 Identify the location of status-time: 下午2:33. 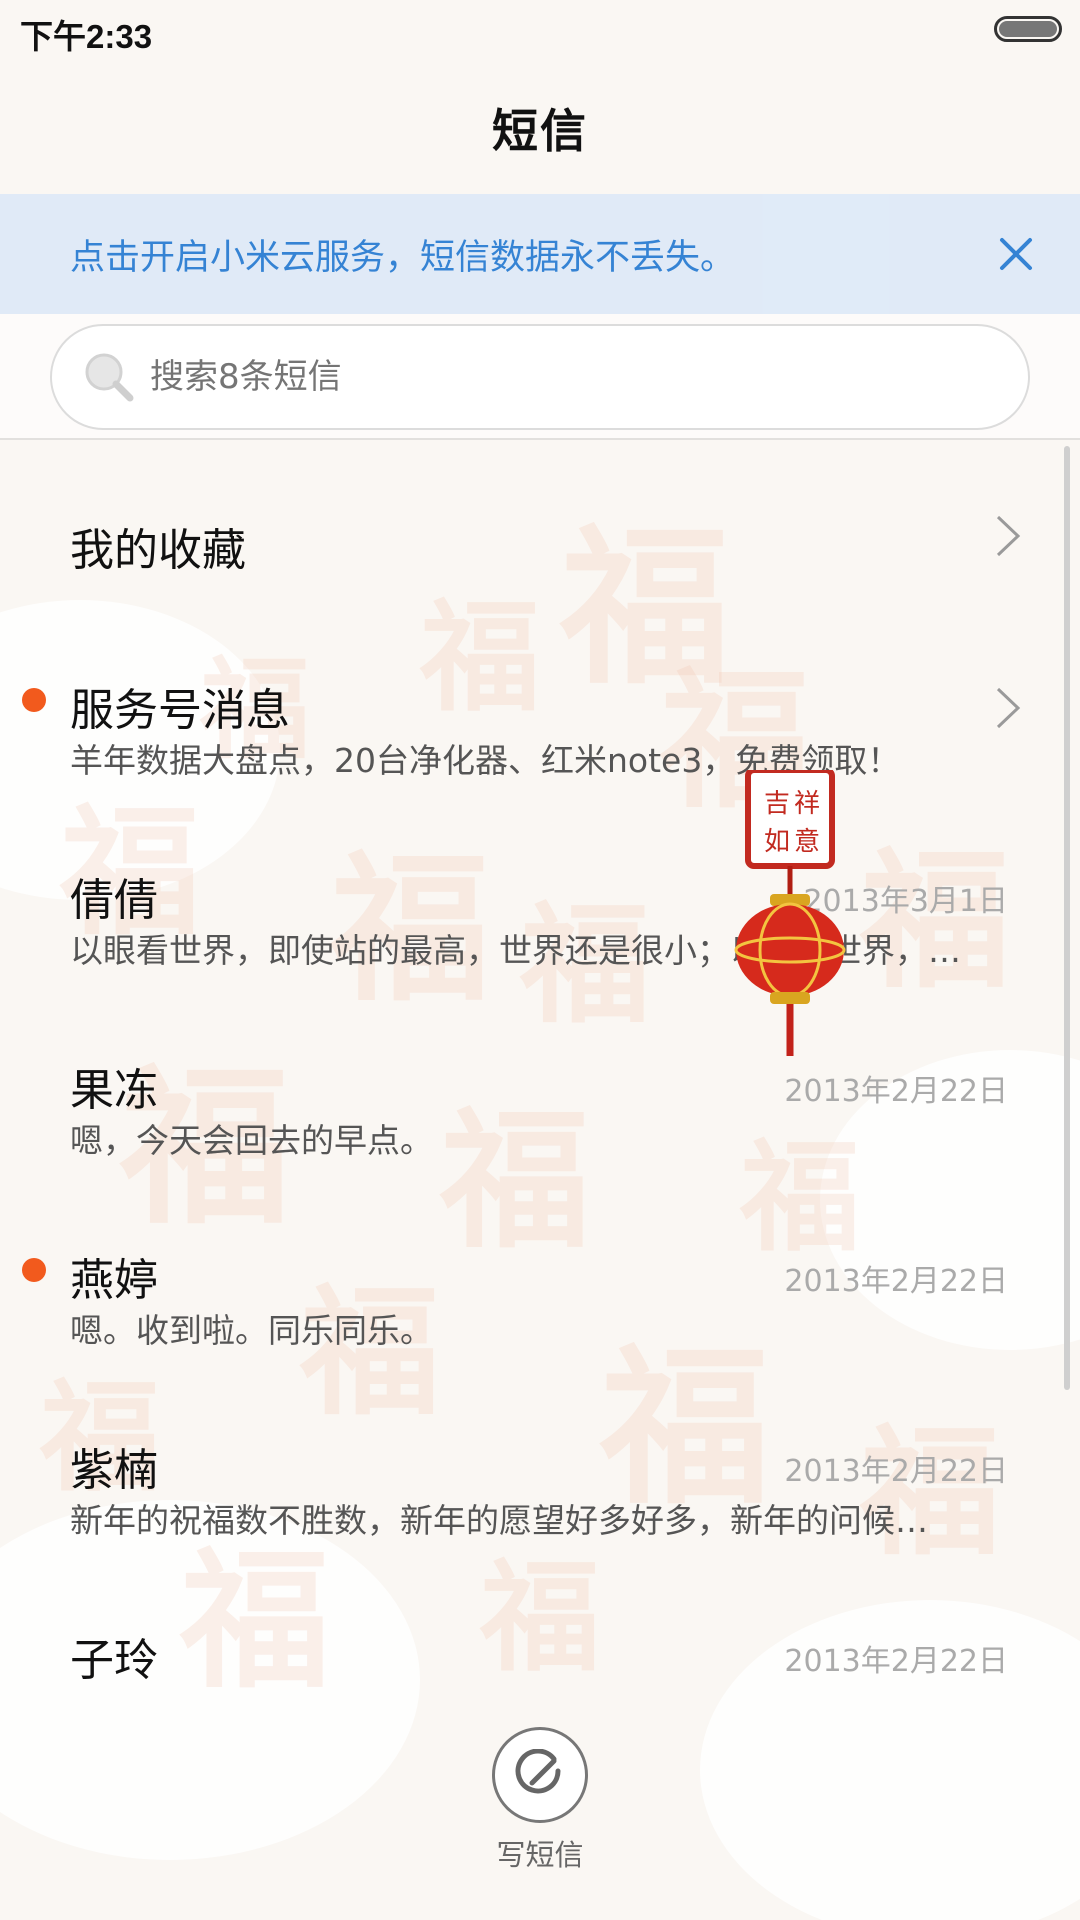
(86, 36).